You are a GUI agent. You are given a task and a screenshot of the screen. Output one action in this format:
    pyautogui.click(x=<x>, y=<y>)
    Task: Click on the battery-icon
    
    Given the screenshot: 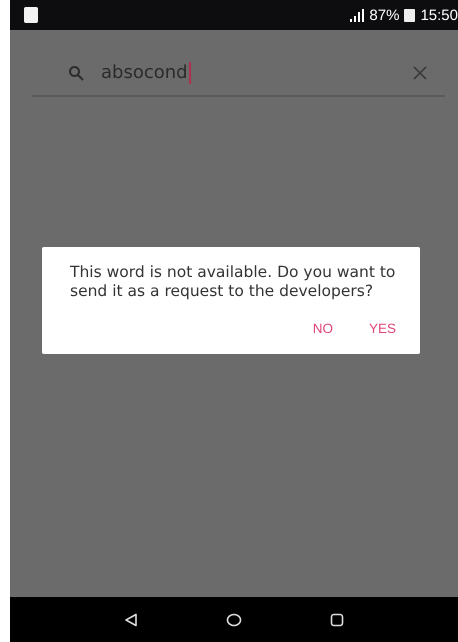 What is the action you would take?
    pyautogui.click(x=410, y=15)
    